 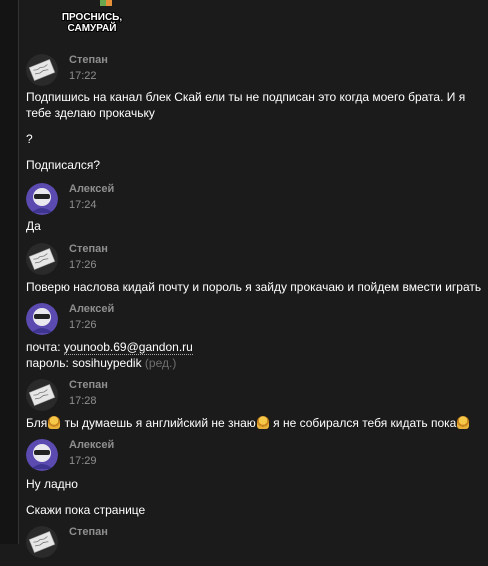 What do you see at coordinates (160, 363) in the screenshot?
I see `edited-marker: (ред.)` at bounding box center [160, 363].